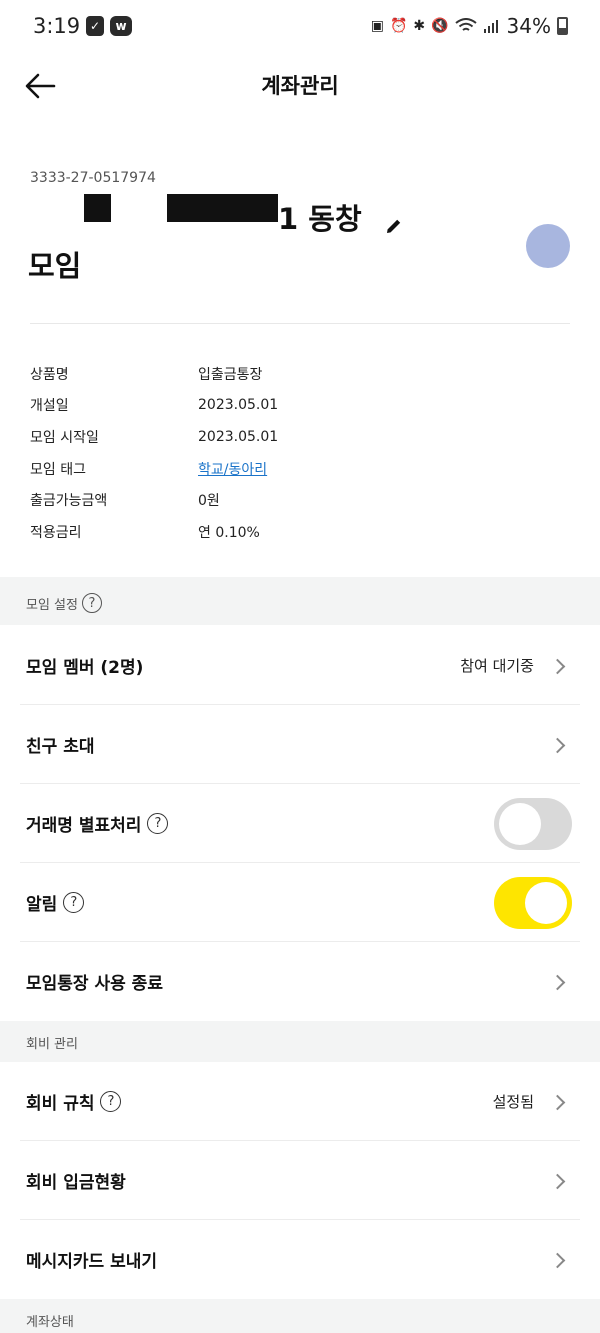 The height and width of the screenshot is (1333, 600). I want to click on section-dues-management: 회비 관리, so click(300, 1041).